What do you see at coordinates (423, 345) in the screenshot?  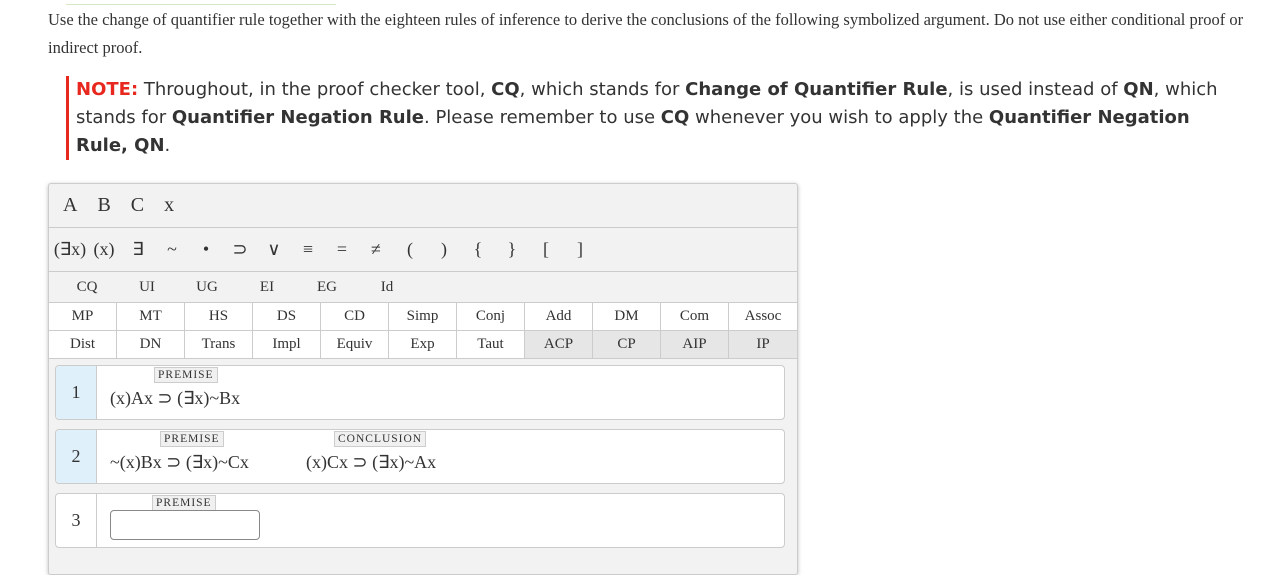 I see `rule-button-exp: Exp` at bounding box center [423, 345].